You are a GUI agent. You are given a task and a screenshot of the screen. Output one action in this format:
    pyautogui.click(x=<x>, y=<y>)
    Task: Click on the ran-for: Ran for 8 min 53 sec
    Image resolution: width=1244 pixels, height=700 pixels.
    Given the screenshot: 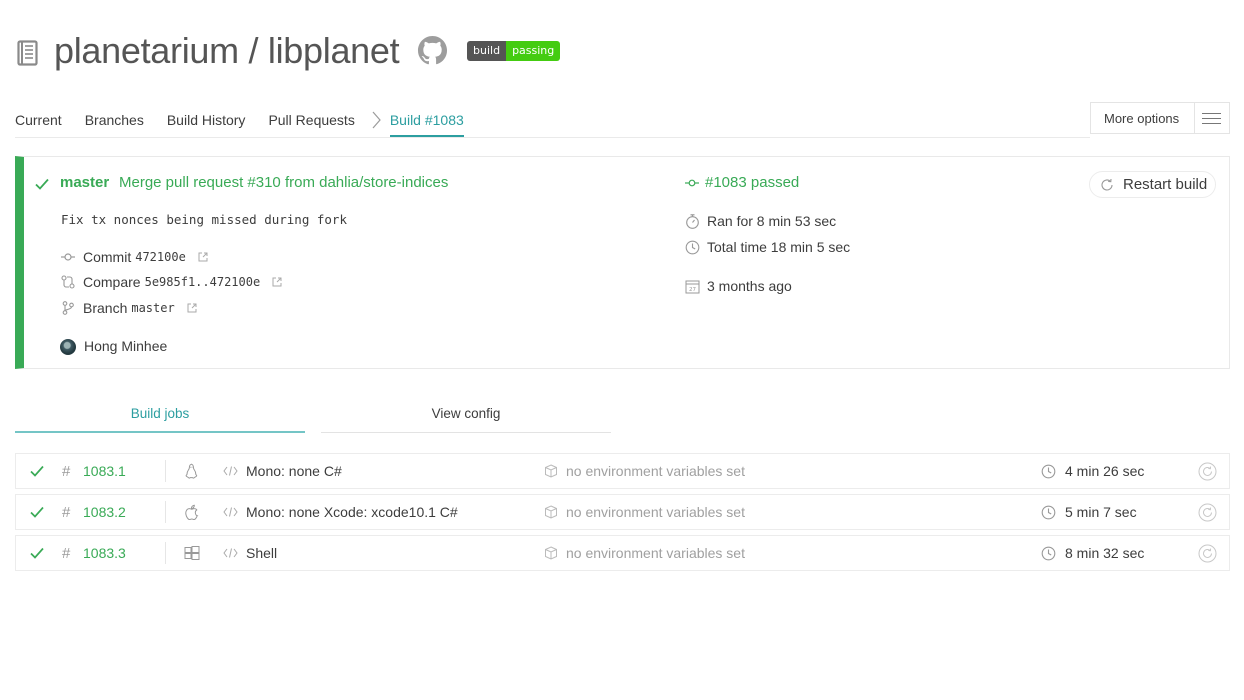 What is the action you would take?
    pyautogui.click(x=760, y=221)
    